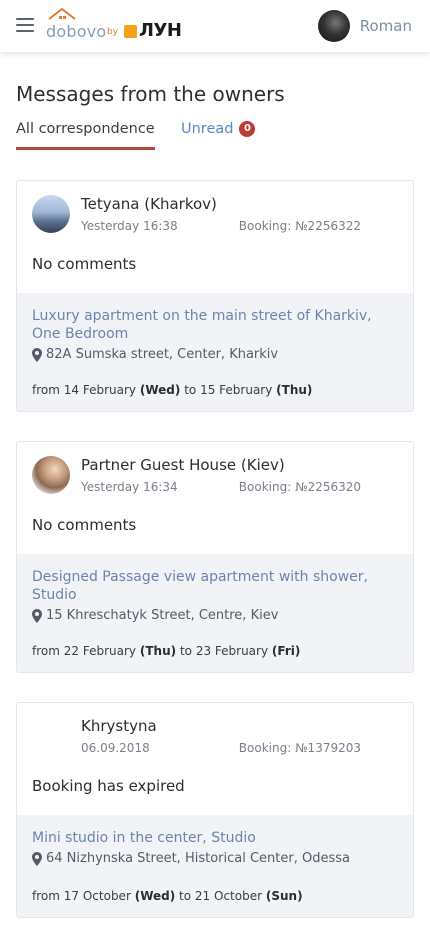 This screenshot has height=932, width=430. I want to click on from-date: 17 October, so click(97, 896).